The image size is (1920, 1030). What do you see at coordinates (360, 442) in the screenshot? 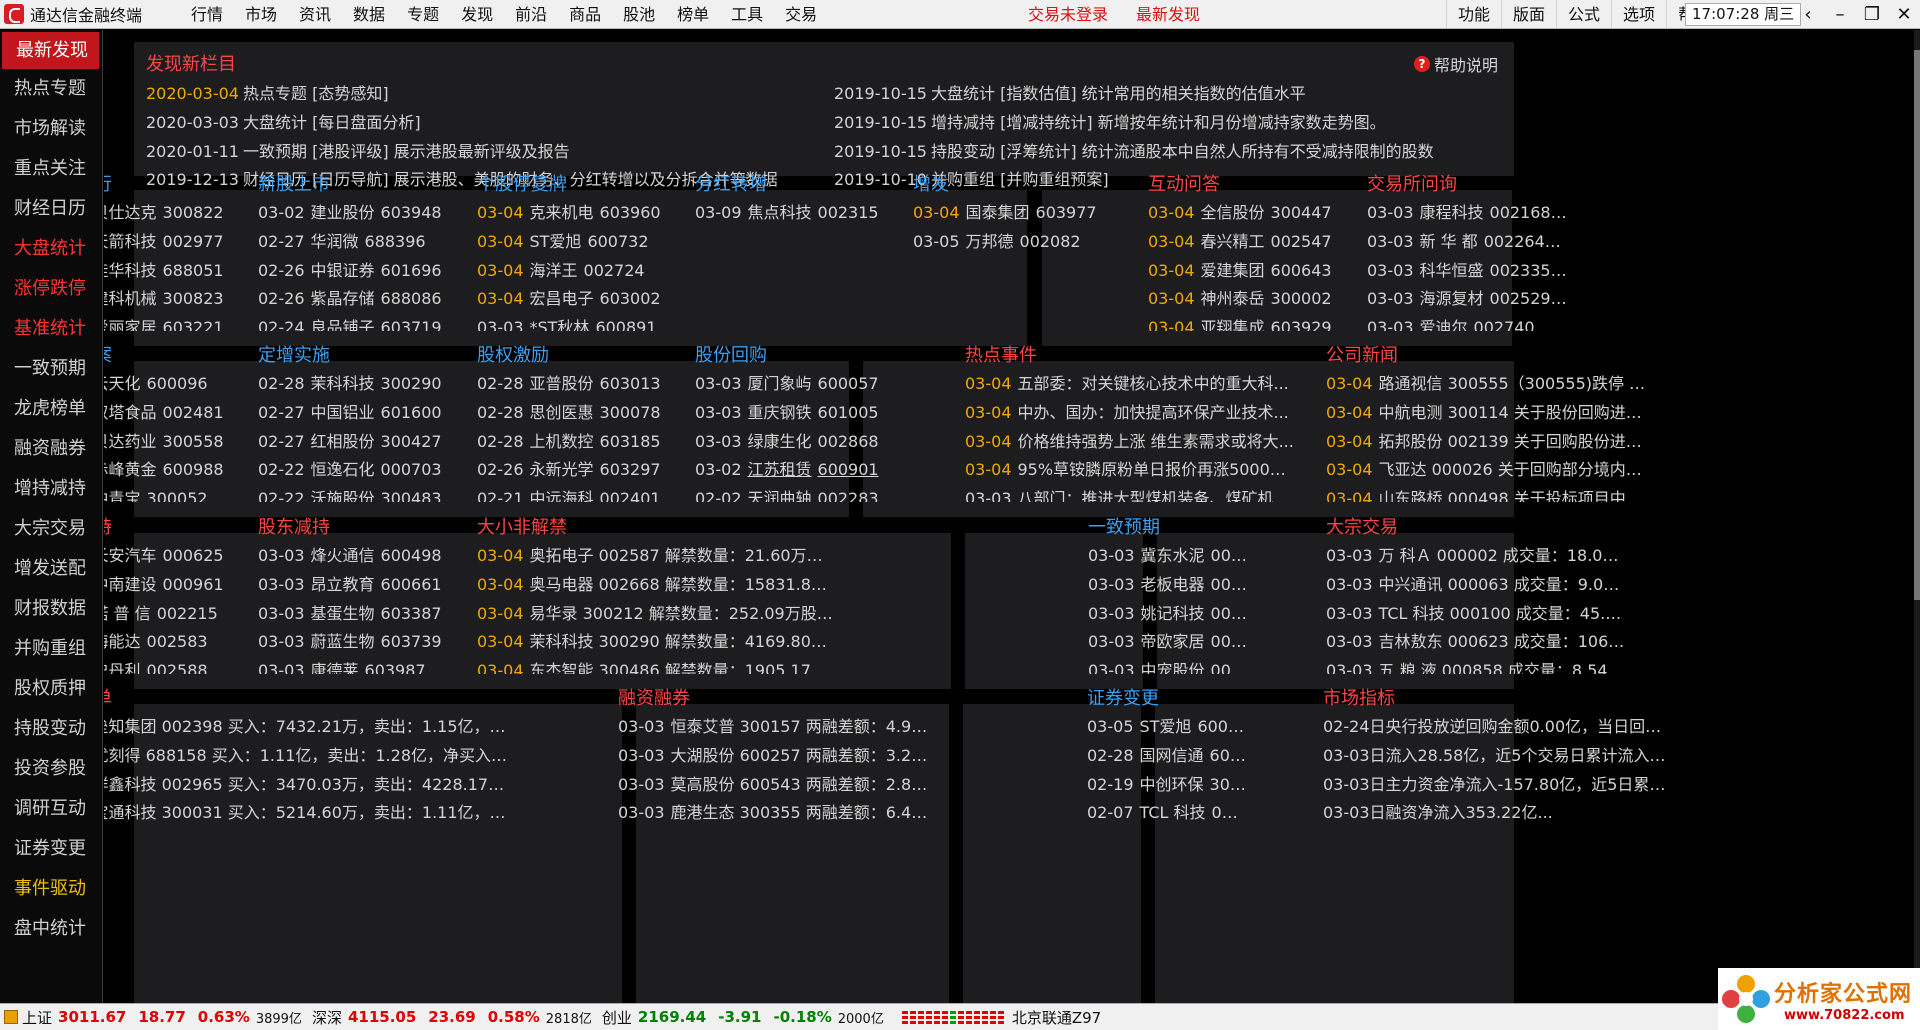
I see `list-item: 02-27 红相股份 300427` at bounding box center [360, 442].